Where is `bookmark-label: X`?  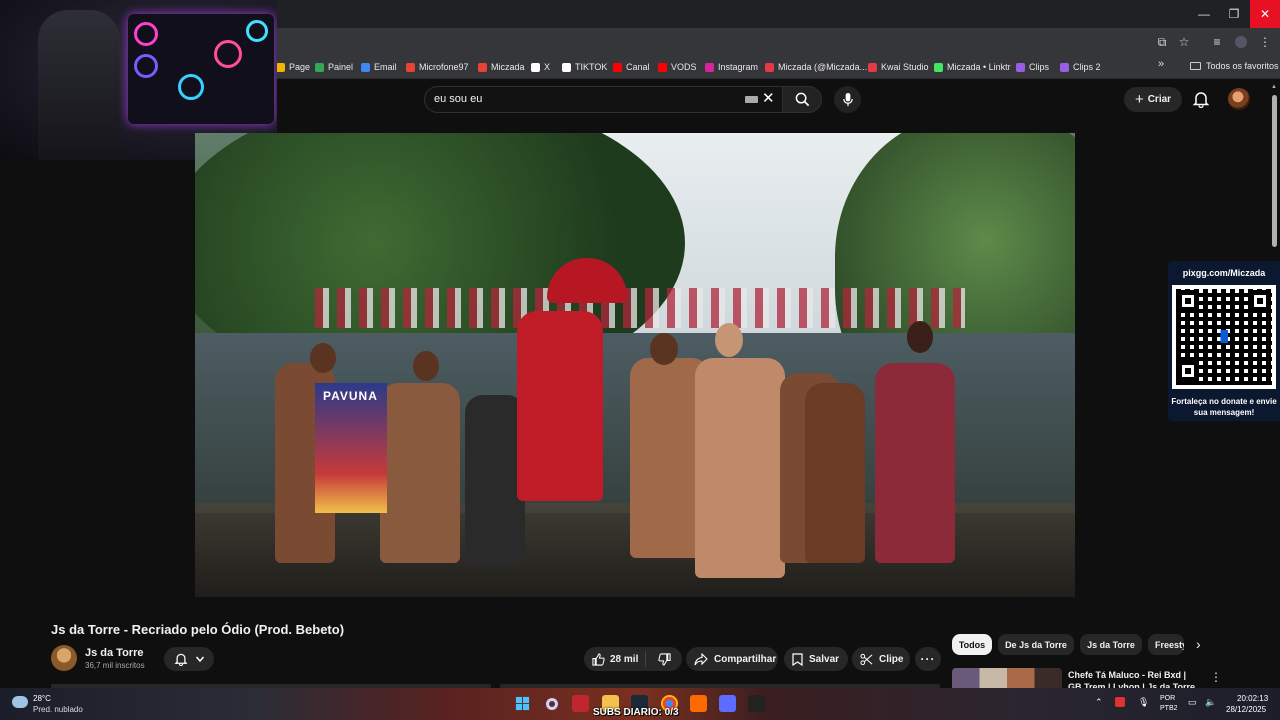 bookmark-label: X is located at coordinates (547, 67).